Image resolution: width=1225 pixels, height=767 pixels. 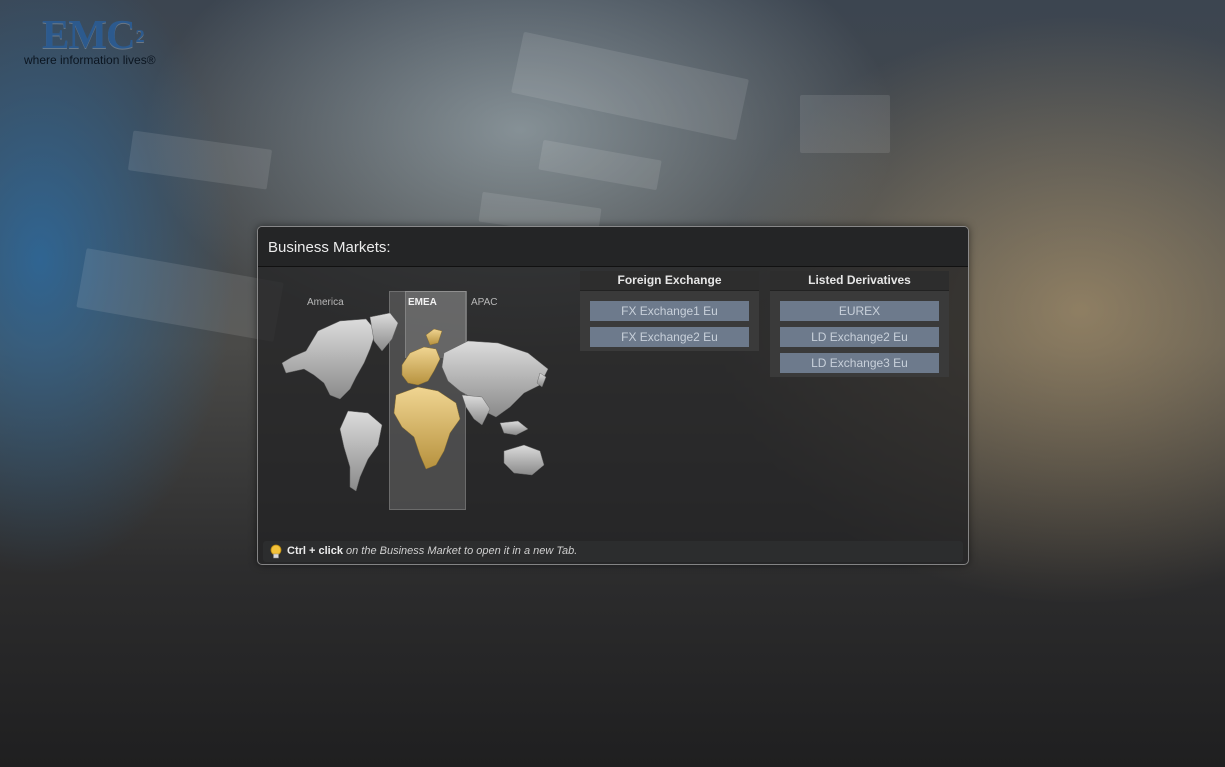 I want to click on map-southeast-asia, so click(x=514, y=428).